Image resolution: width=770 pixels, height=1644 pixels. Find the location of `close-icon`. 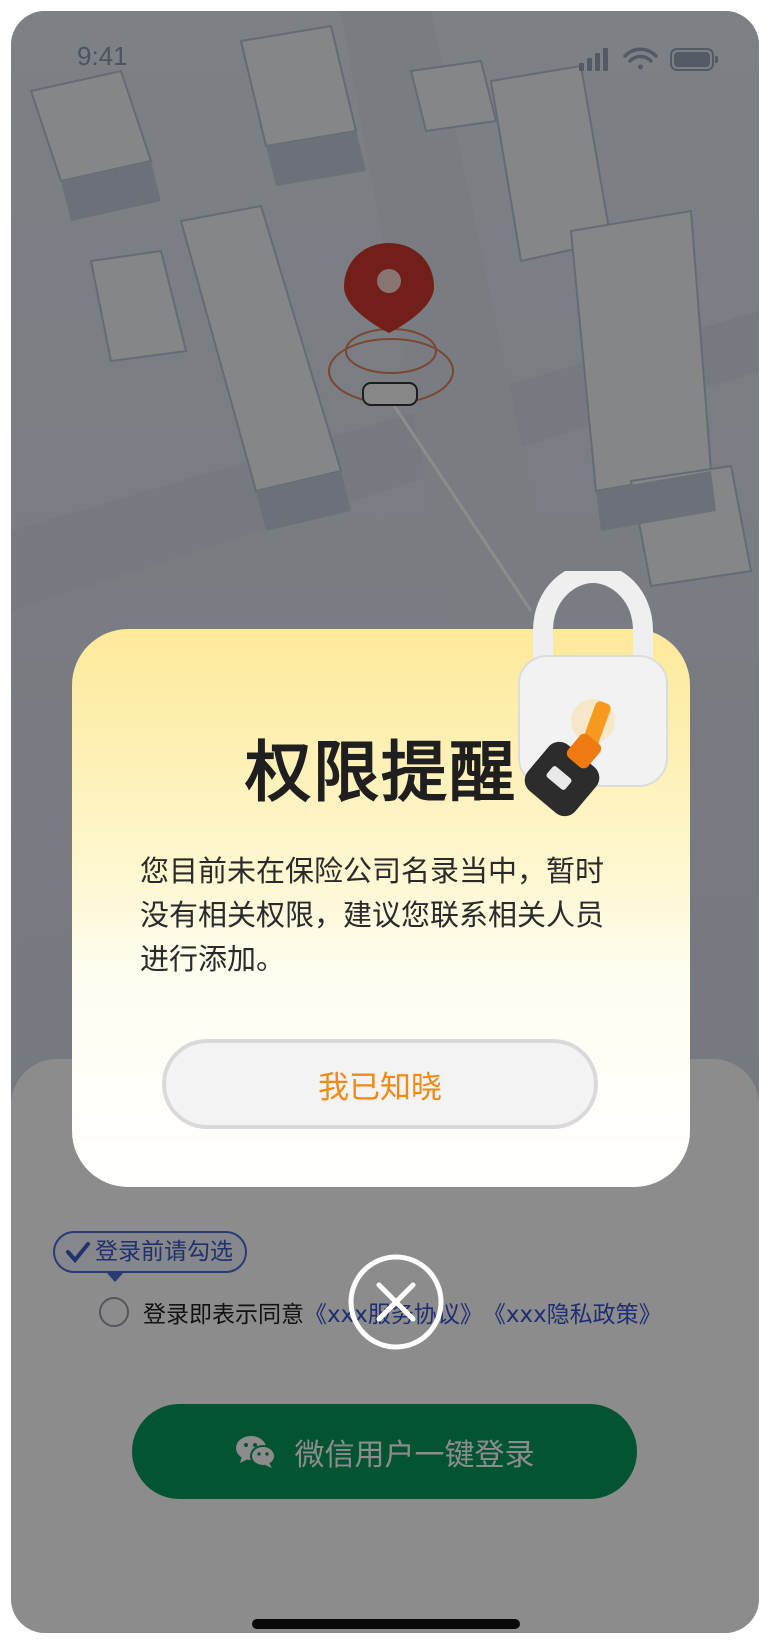

close-icon is located at coordinates (396, 1302).